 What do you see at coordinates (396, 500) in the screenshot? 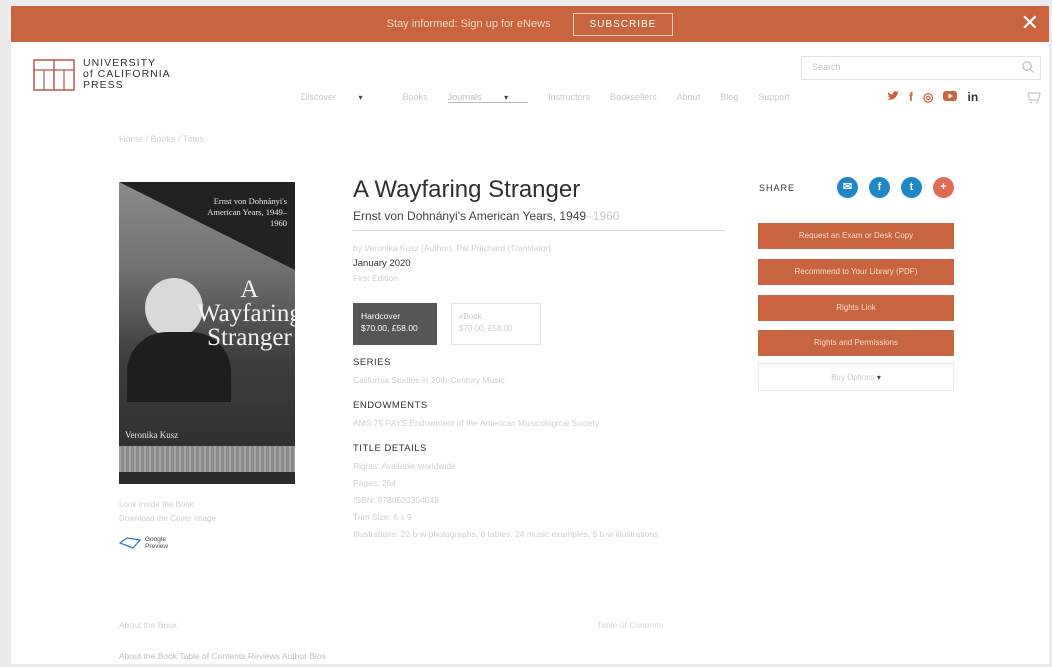
I see `detail-line: ISBN: 9780520304048` at bounding box center [396, 500].